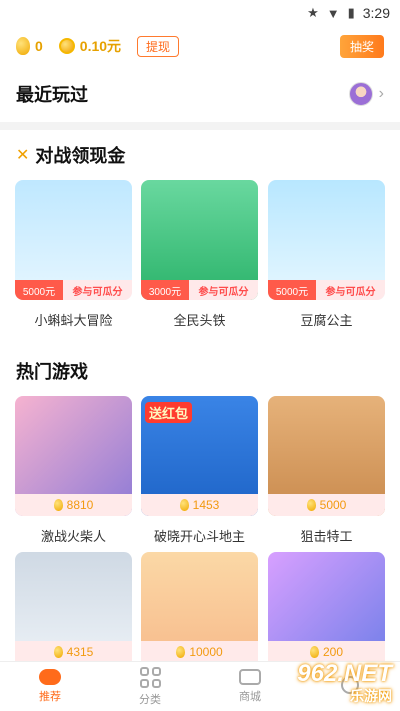  I want to click on hot-section-header: 热门游戏, so click(52, 371).